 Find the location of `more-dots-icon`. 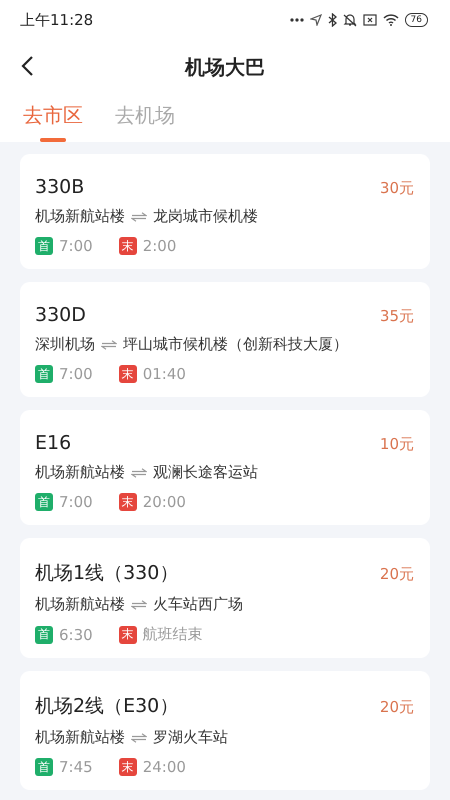

more-dots-icon is located at coordinates (297, 20).